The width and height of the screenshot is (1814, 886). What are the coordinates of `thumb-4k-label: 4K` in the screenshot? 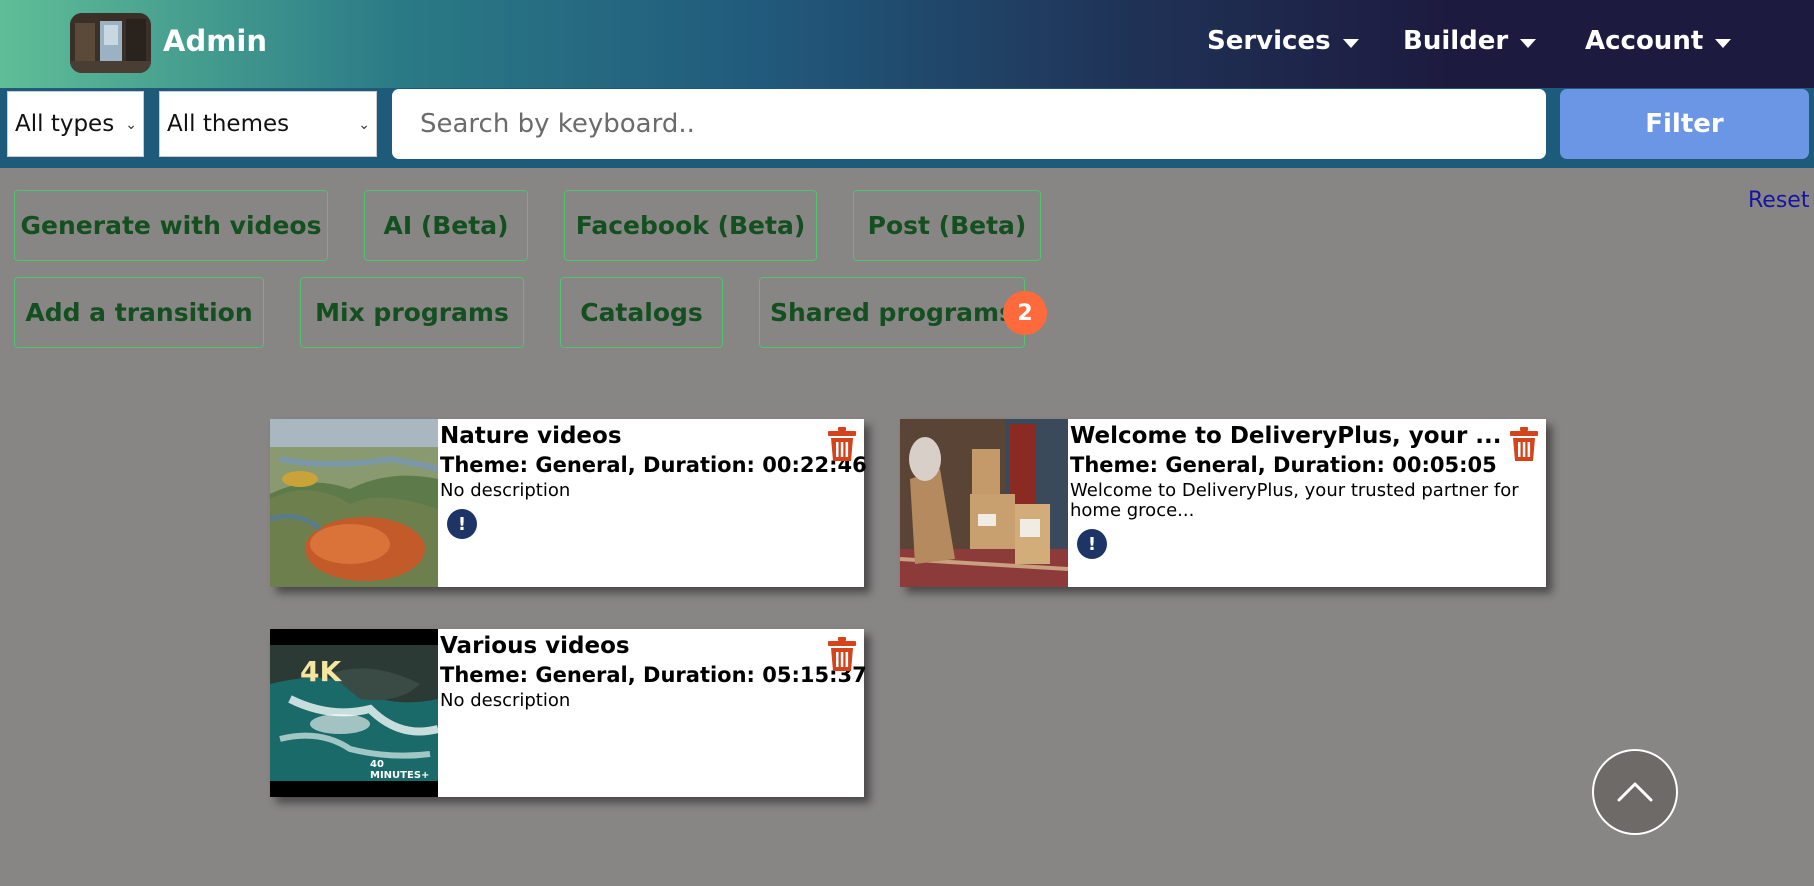 It's located at (321, 671).